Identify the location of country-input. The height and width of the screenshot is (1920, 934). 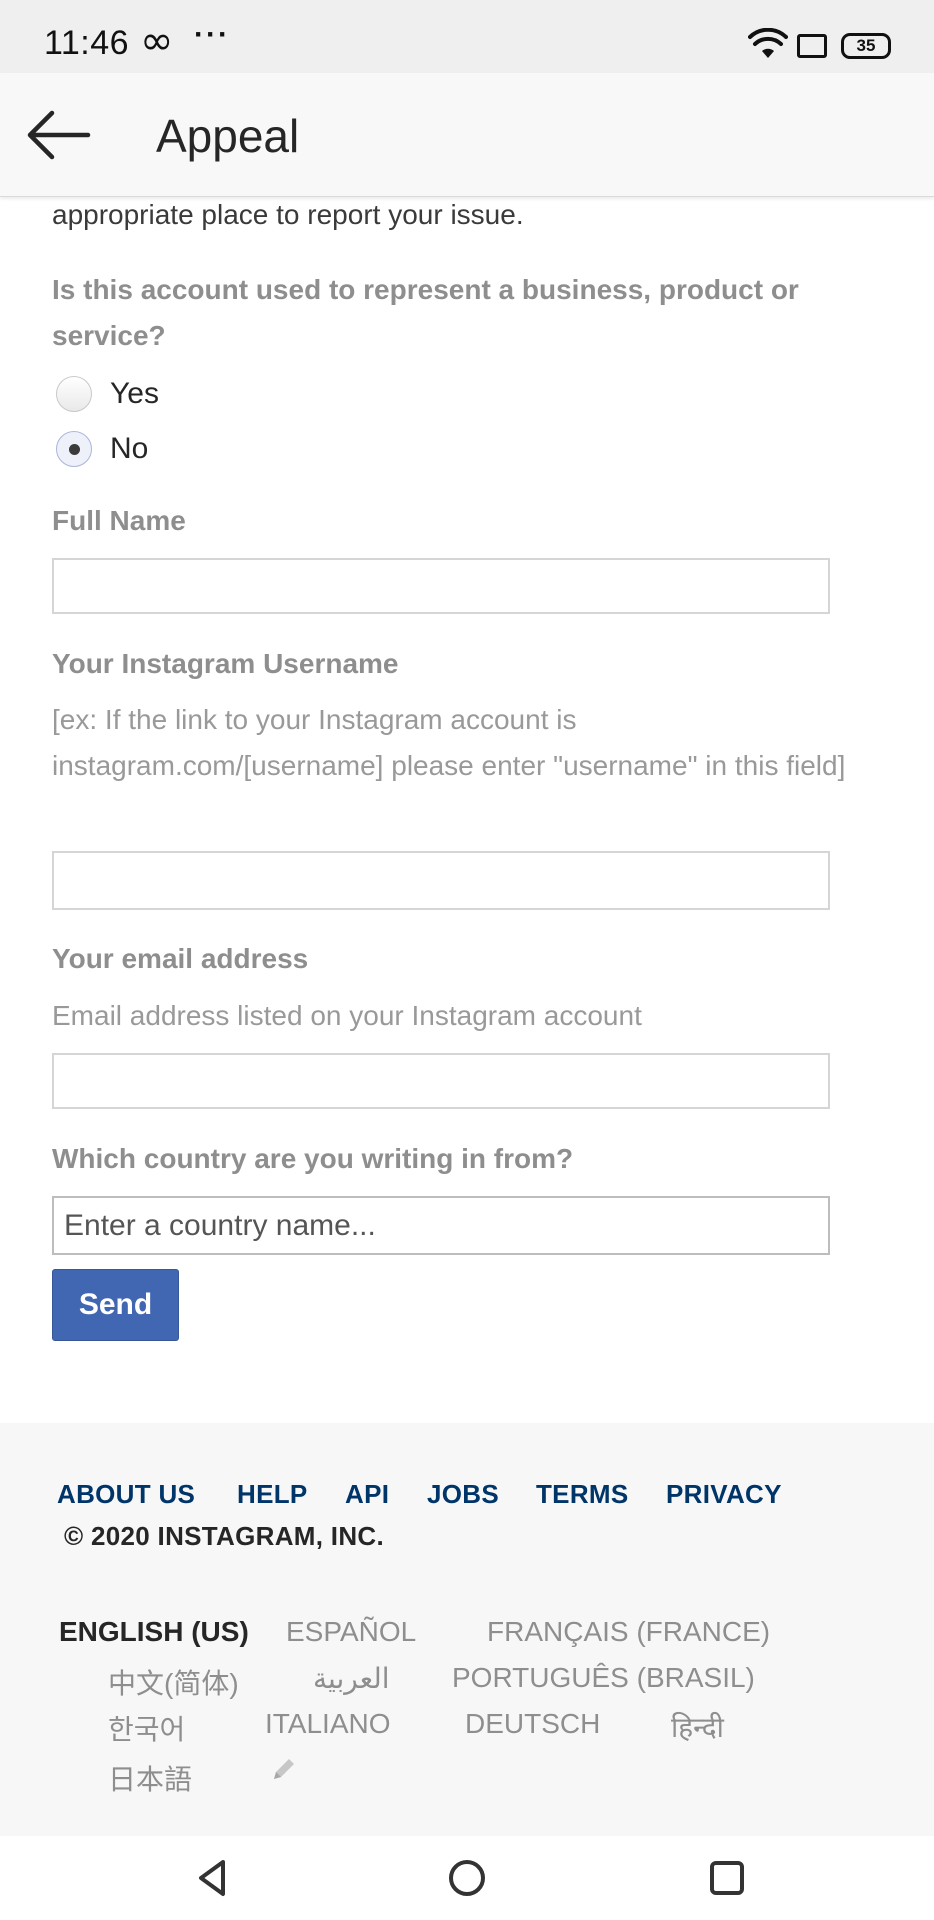
(441, 1225).